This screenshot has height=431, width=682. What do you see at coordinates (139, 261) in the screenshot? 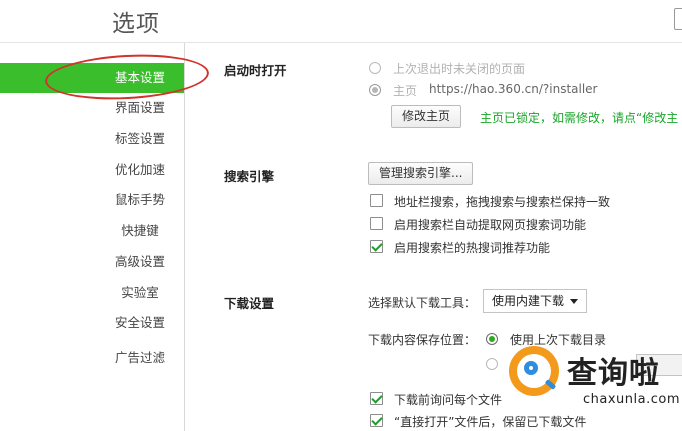
I see `sidebar-item-label: 高级设置` at bounding box center [139, 261].